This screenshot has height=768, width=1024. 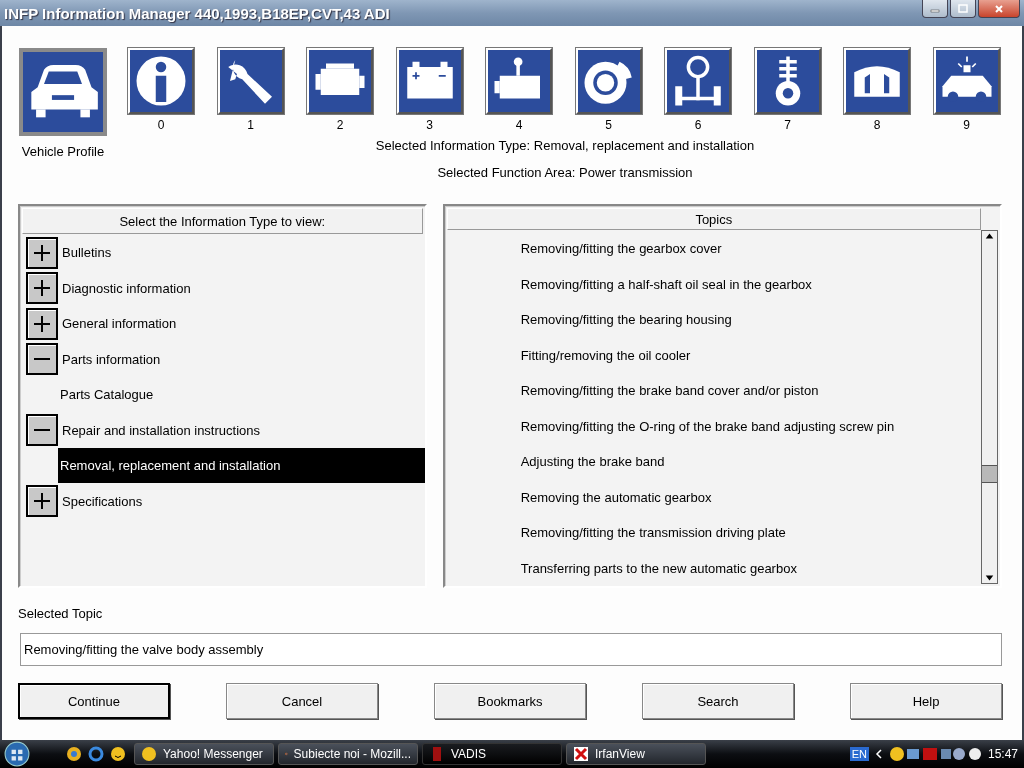 I want to click on close-icon, so click(x=999, y=8).